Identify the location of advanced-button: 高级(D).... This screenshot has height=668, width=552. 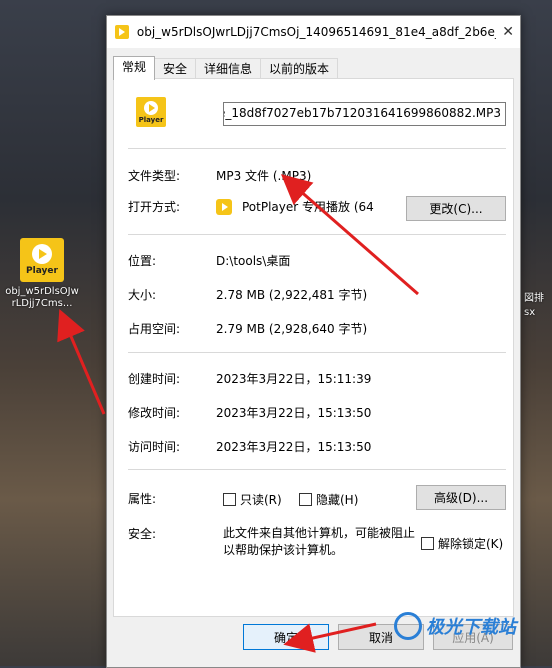
(461, 497).